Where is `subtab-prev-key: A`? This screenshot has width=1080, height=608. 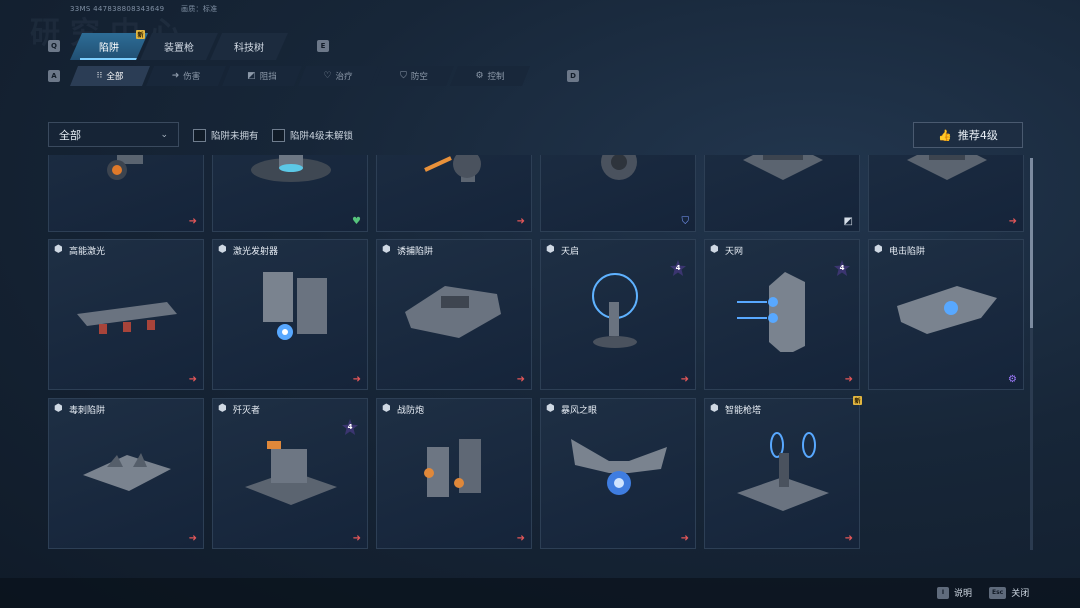 subtab-prev-key: A is located at coordinates (54, 76).